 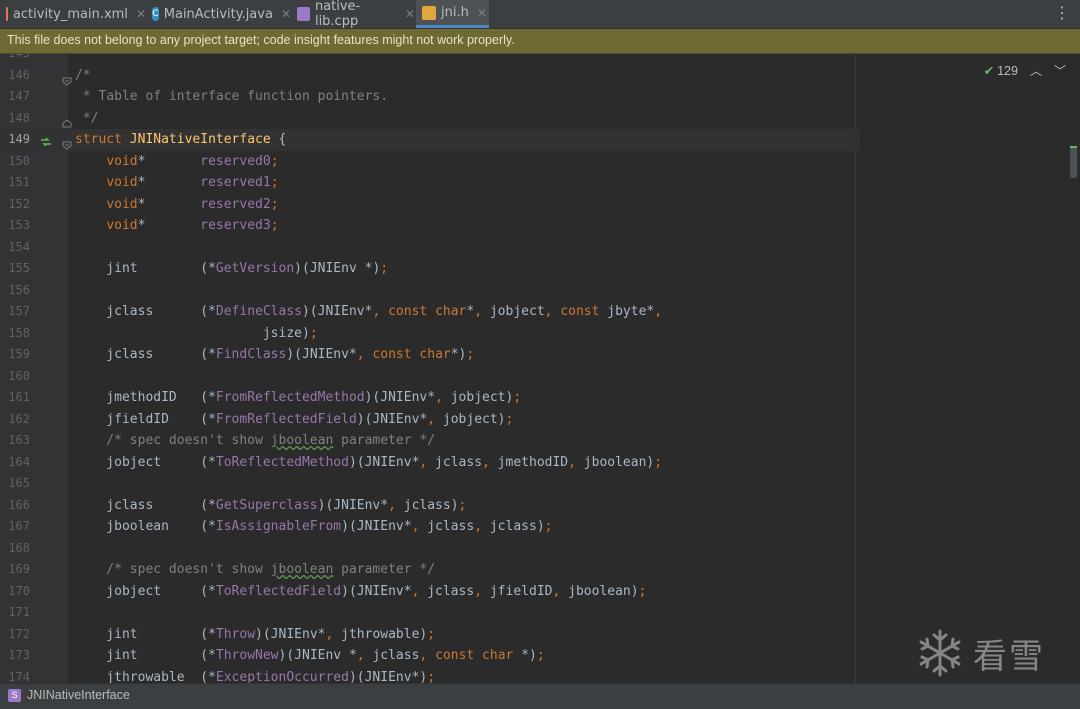 I want to click on struct-icon: S, so click(x=14, y=695).